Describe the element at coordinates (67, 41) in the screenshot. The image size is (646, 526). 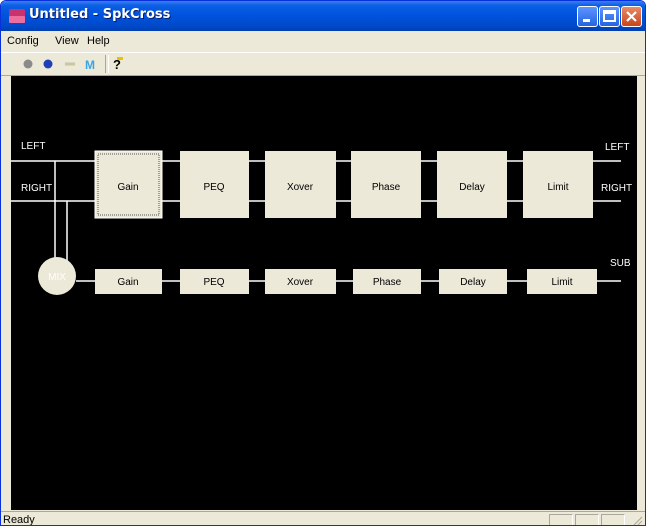
I see `menu-view: View` at that location.